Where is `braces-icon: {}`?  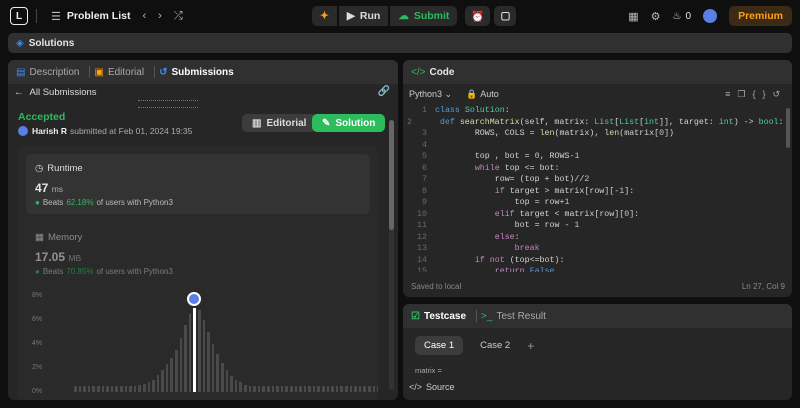
braces-icon: {} is located at coordinates (762, 94).